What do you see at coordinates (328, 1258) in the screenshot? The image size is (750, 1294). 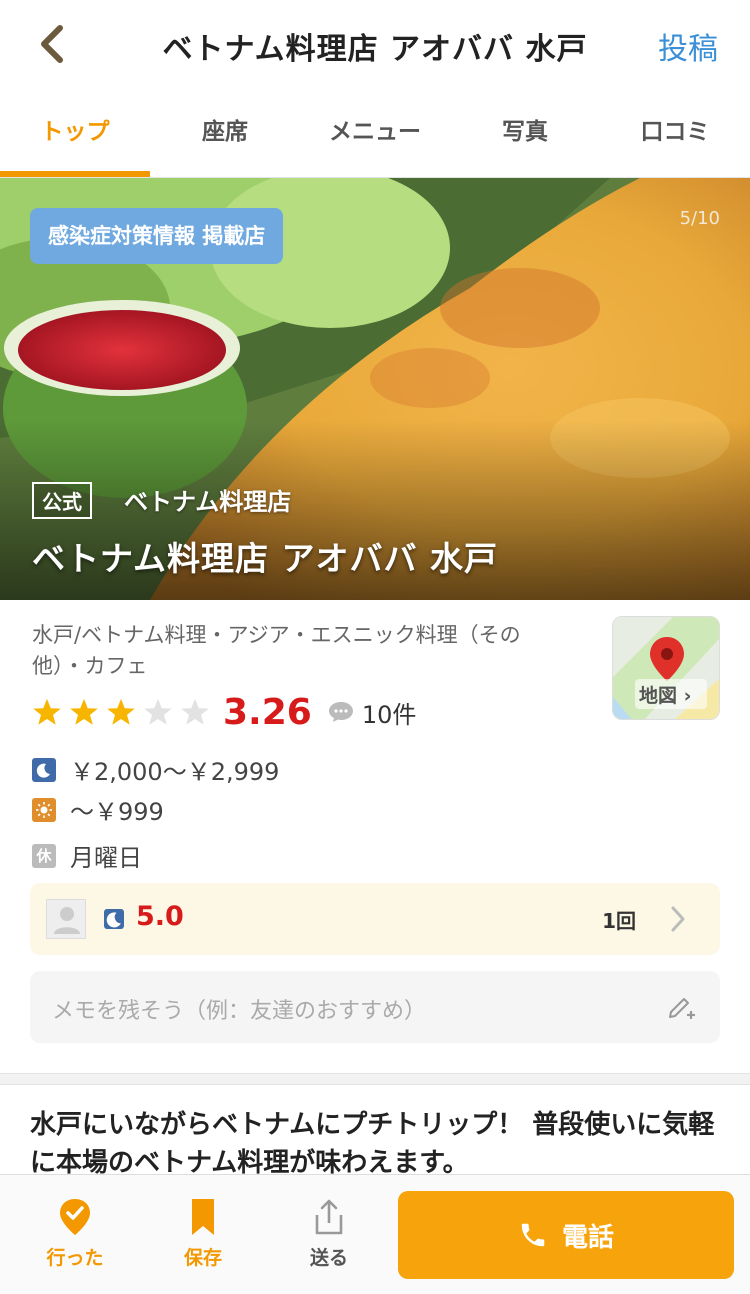 I see `share-label: 送る` at bounding box center [328, 1258].